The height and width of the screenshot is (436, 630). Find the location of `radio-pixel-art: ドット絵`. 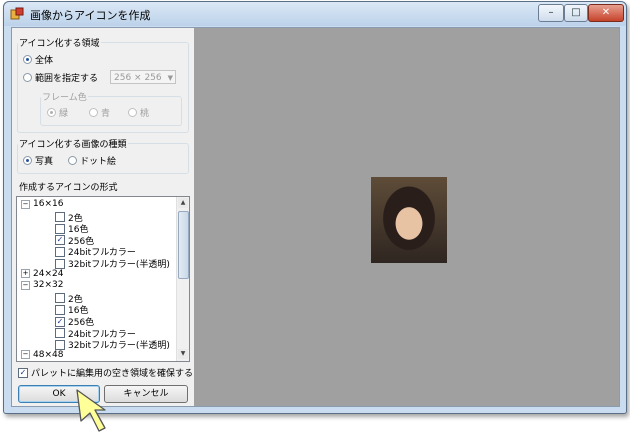

radio-pixel-art: ドット絵 is located at coordinates (92, 160).